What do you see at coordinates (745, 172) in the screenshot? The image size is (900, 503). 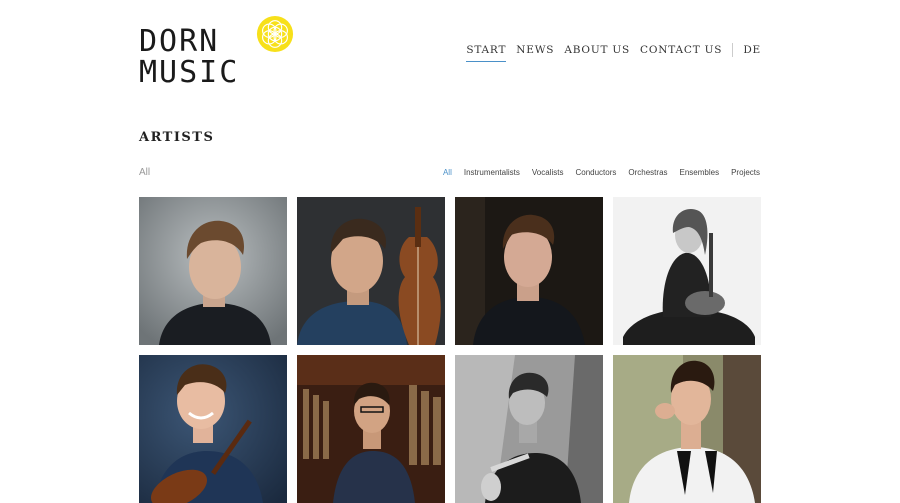 I see `filter-projects: Projects` at bounding box center [745, 172].